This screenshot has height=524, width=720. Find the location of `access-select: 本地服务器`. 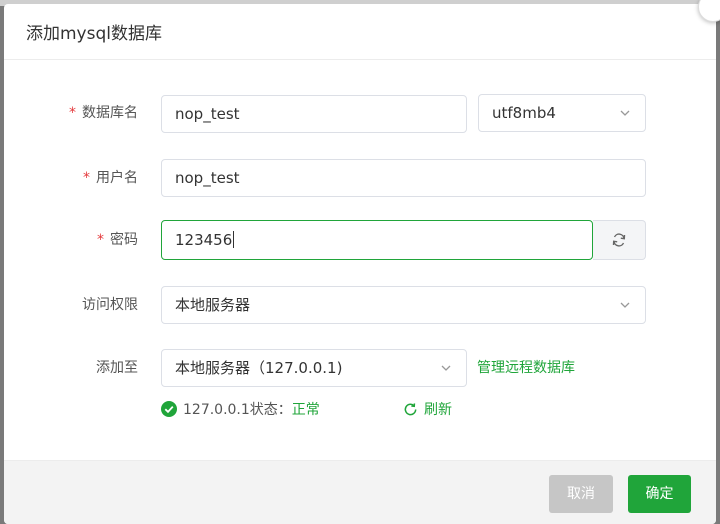

access-select: 本地服务器 is located at coordinates (403, 305).